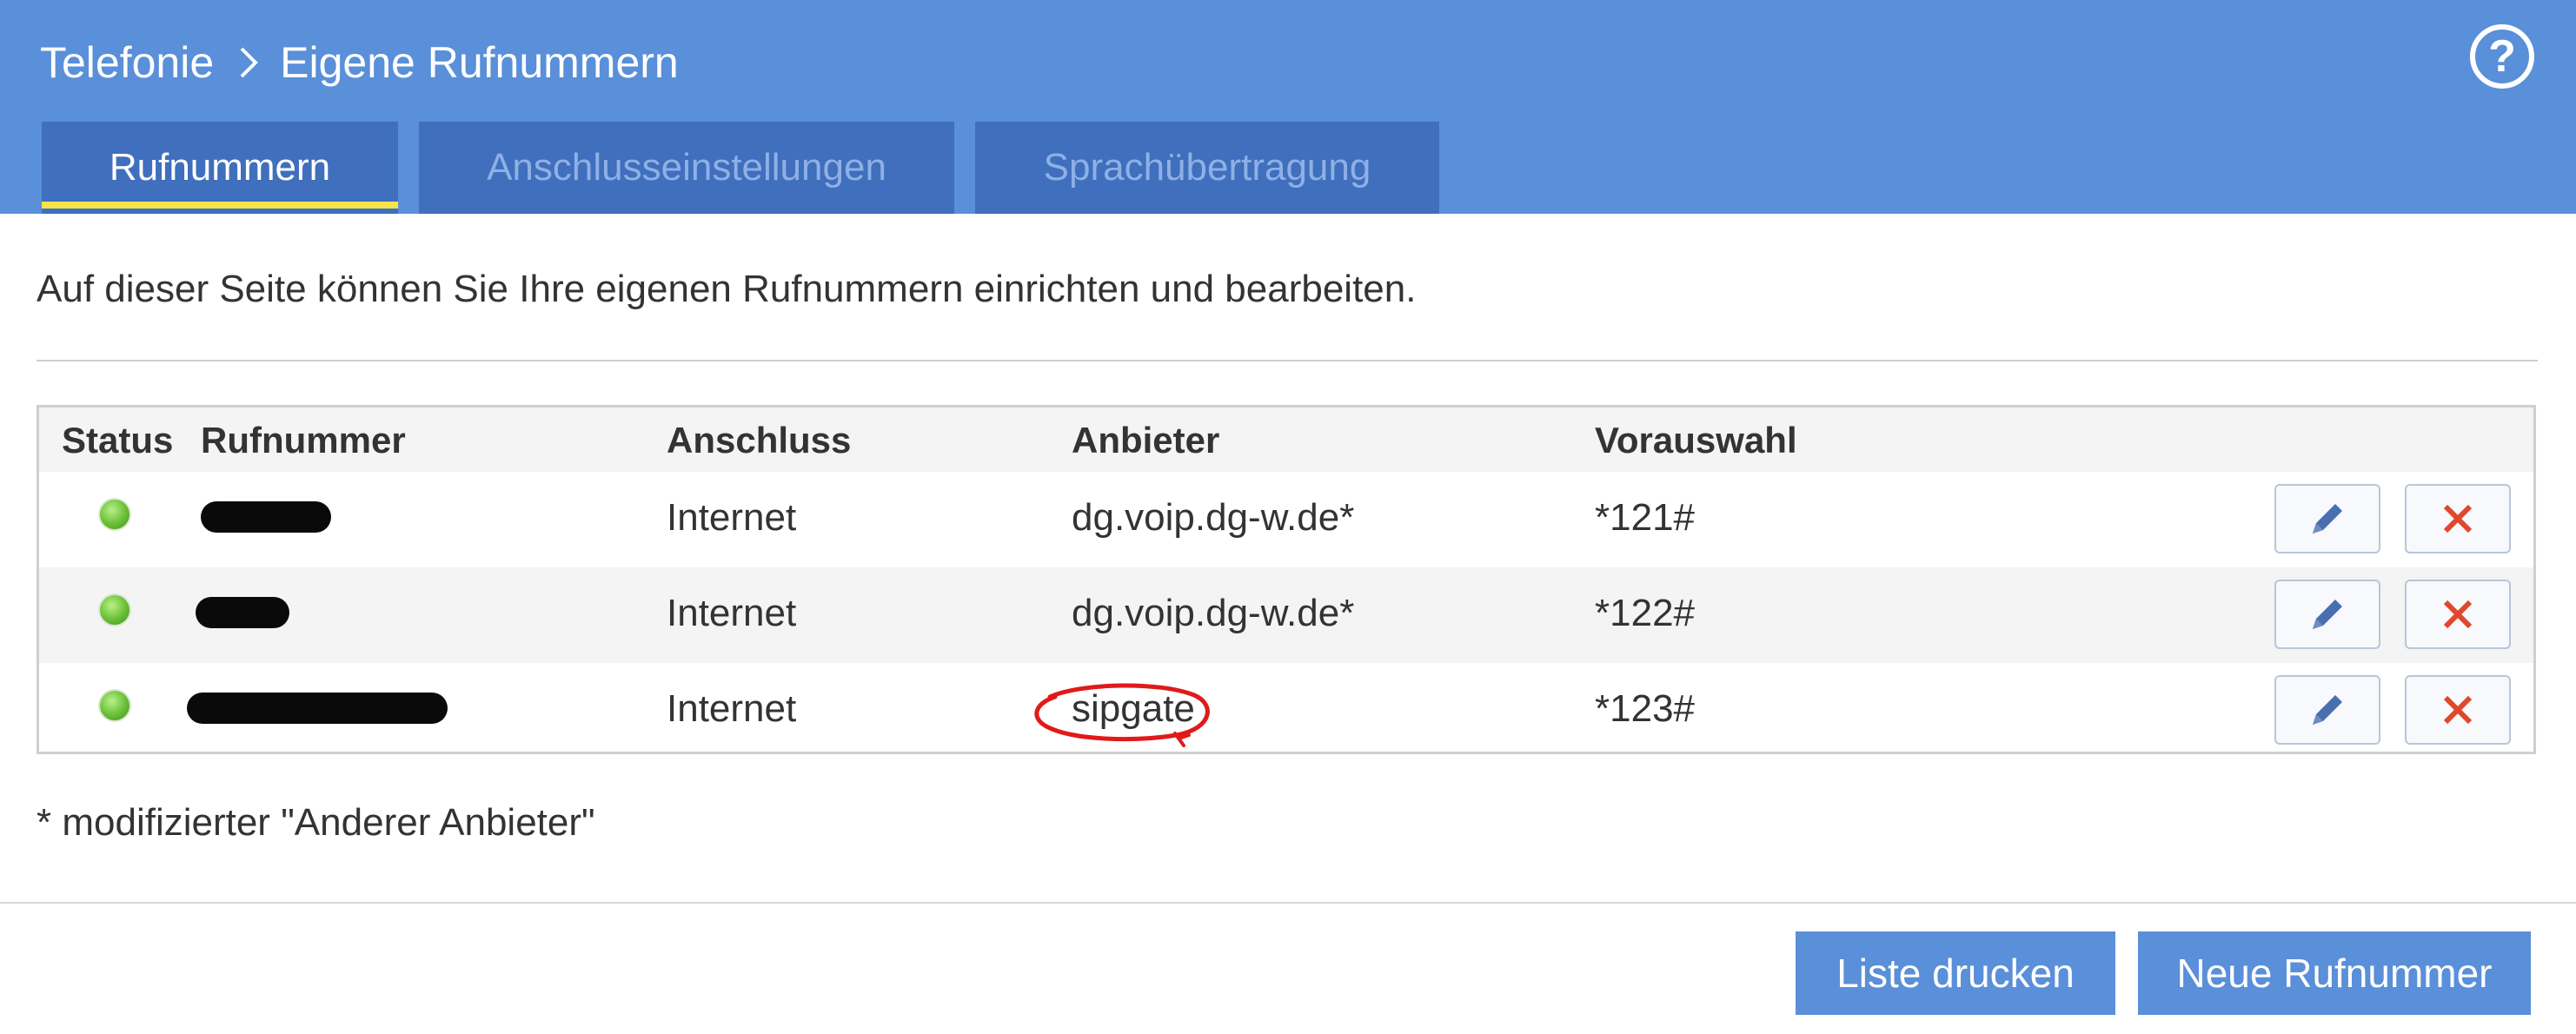 Image resolution: width=2576 pixels, height=1034 pixels. What do you see at coordinates (303, 441) in the screenshot?
I see `column-header-rufnummer: Rufnummer` at bounding box center [303, 441].